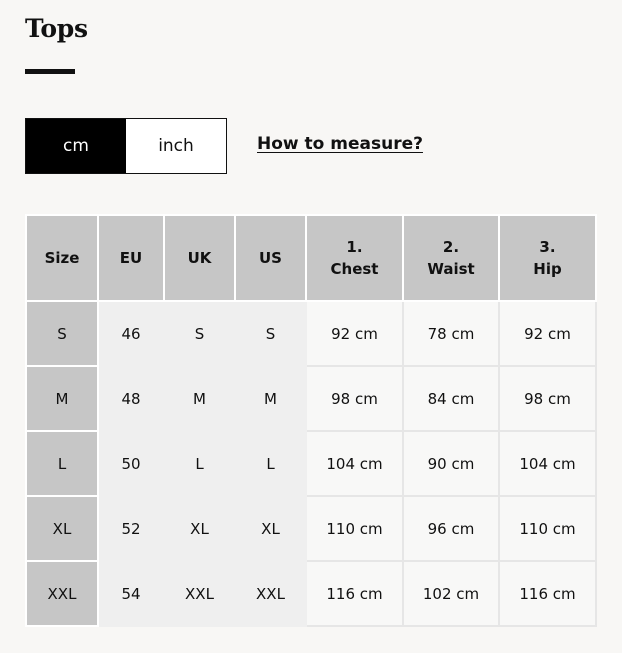 The image size is (622, 653). I want to click on cell-uk: XL, so click(199, 528).